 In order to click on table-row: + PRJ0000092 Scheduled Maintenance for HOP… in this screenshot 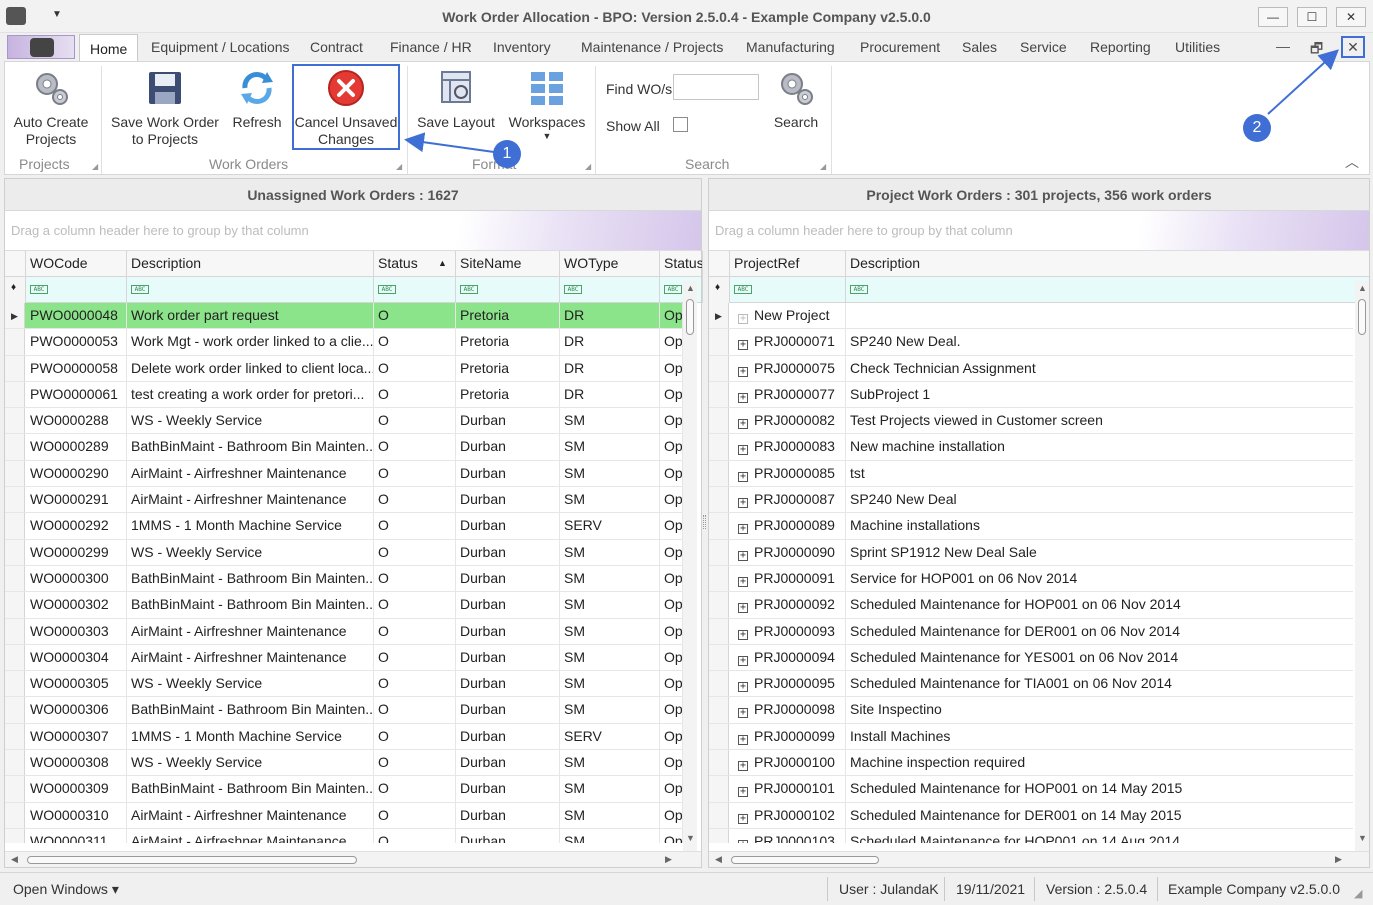, I will do `click(1031, 605)`.